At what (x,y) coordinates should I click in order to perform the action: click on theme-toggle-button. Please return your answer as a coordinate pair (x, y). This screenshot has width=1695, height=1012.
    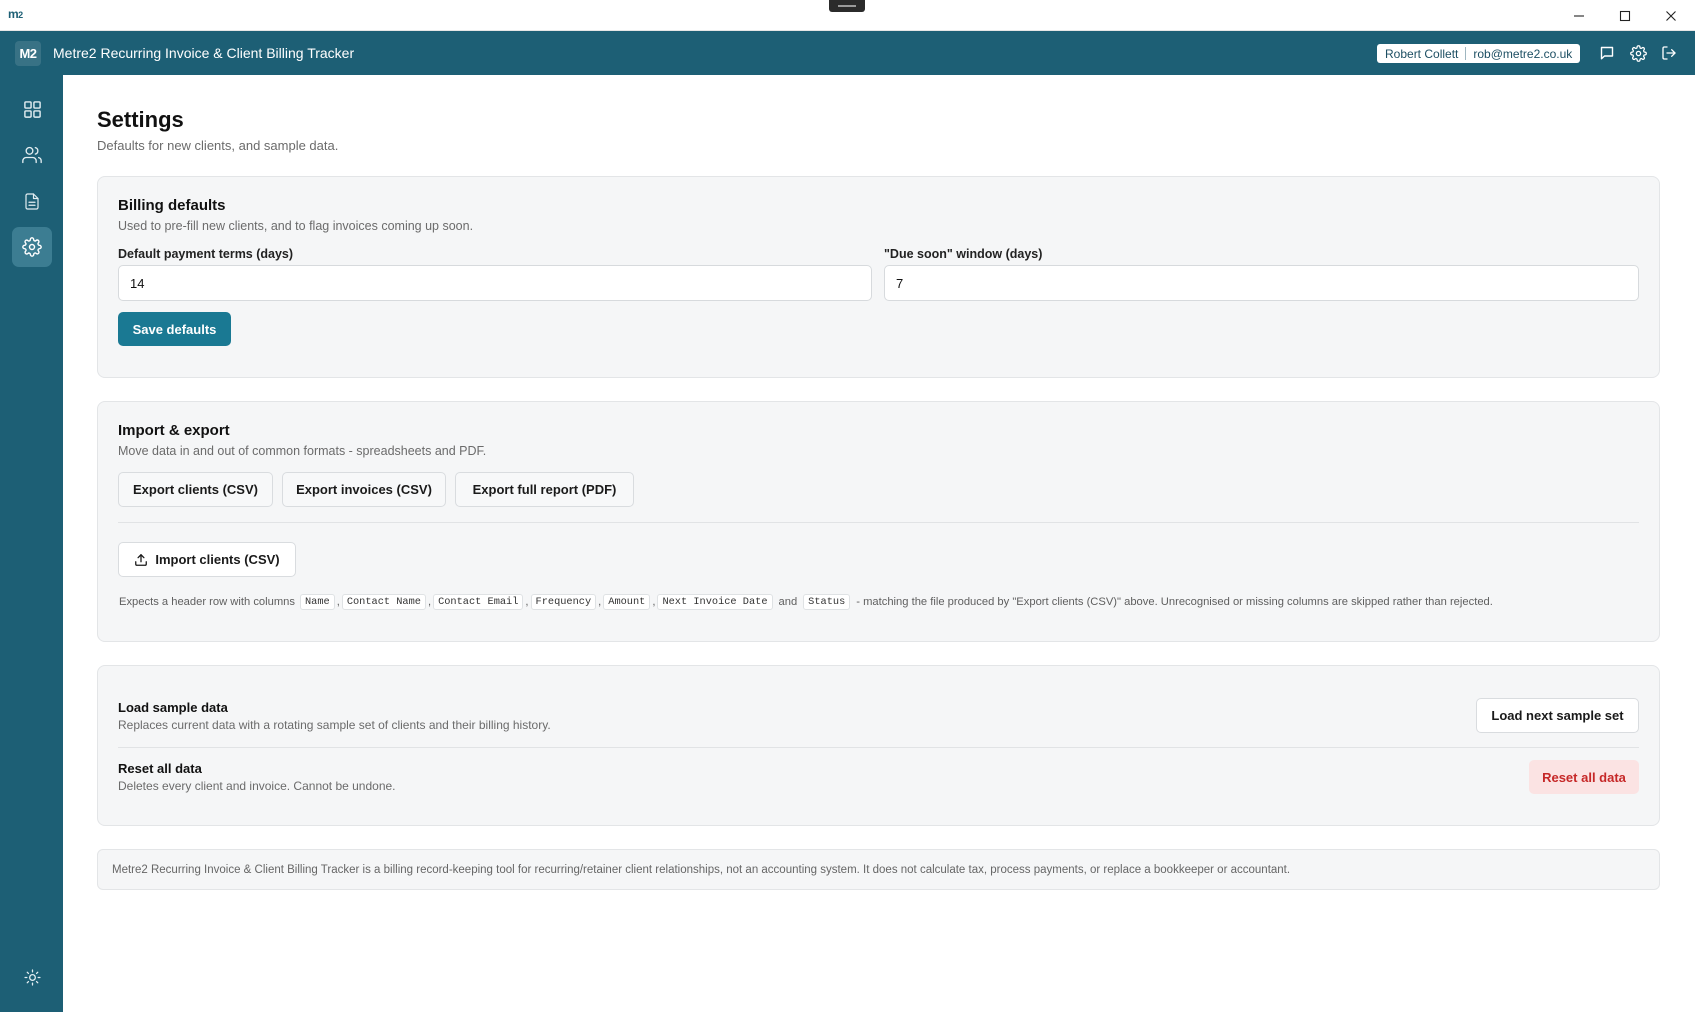
    Looking at the image, I should click on (32, 977).